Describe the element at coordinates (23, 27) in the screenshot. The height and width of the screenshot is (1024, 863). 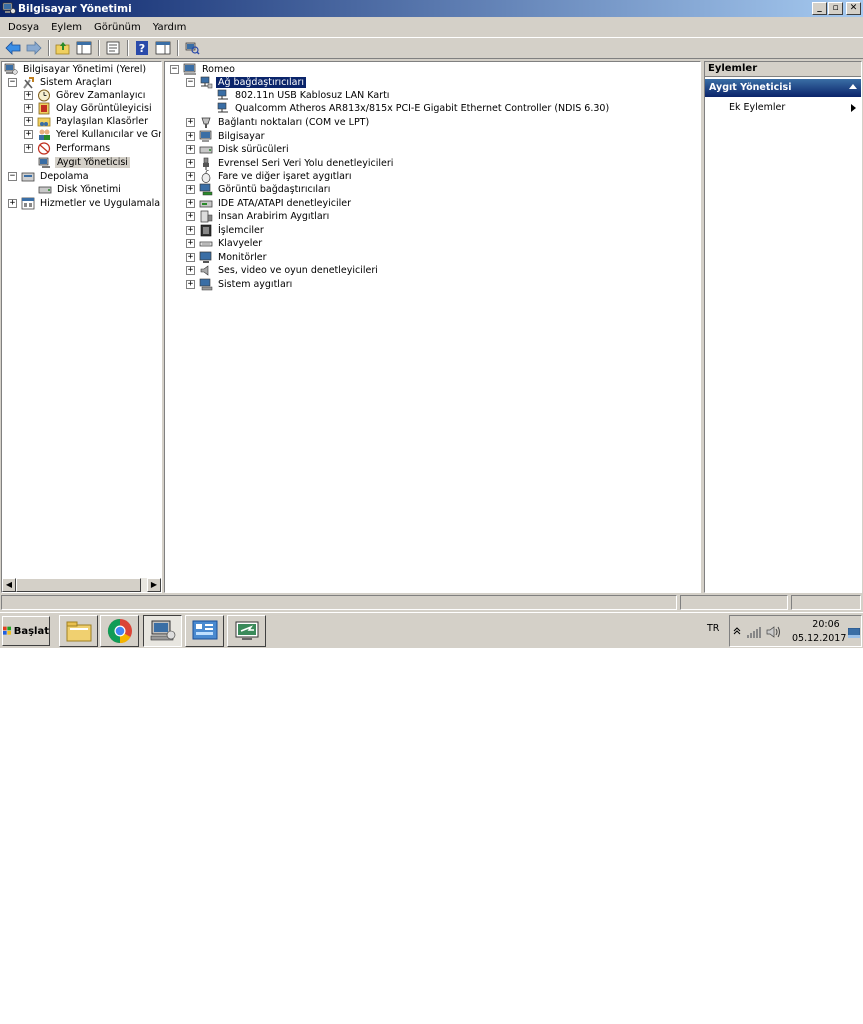
I see `menu-file: Dosya` at that location.